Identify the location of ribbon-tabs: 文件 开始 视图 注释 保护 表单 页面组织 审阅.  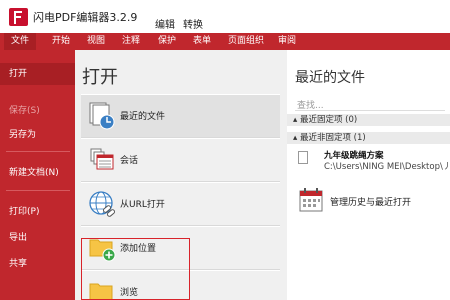
(225, 41).